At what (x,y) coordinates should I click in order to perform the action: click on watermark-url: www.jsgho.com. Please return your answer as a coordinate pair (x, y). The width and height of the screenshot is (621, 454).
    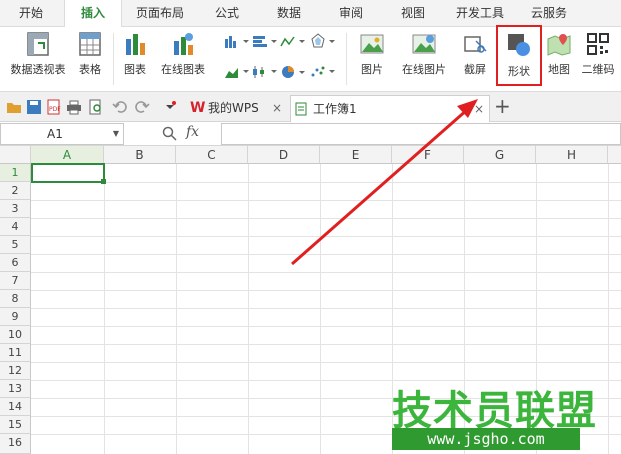
    Looking at the image, I should click on (486, 439).